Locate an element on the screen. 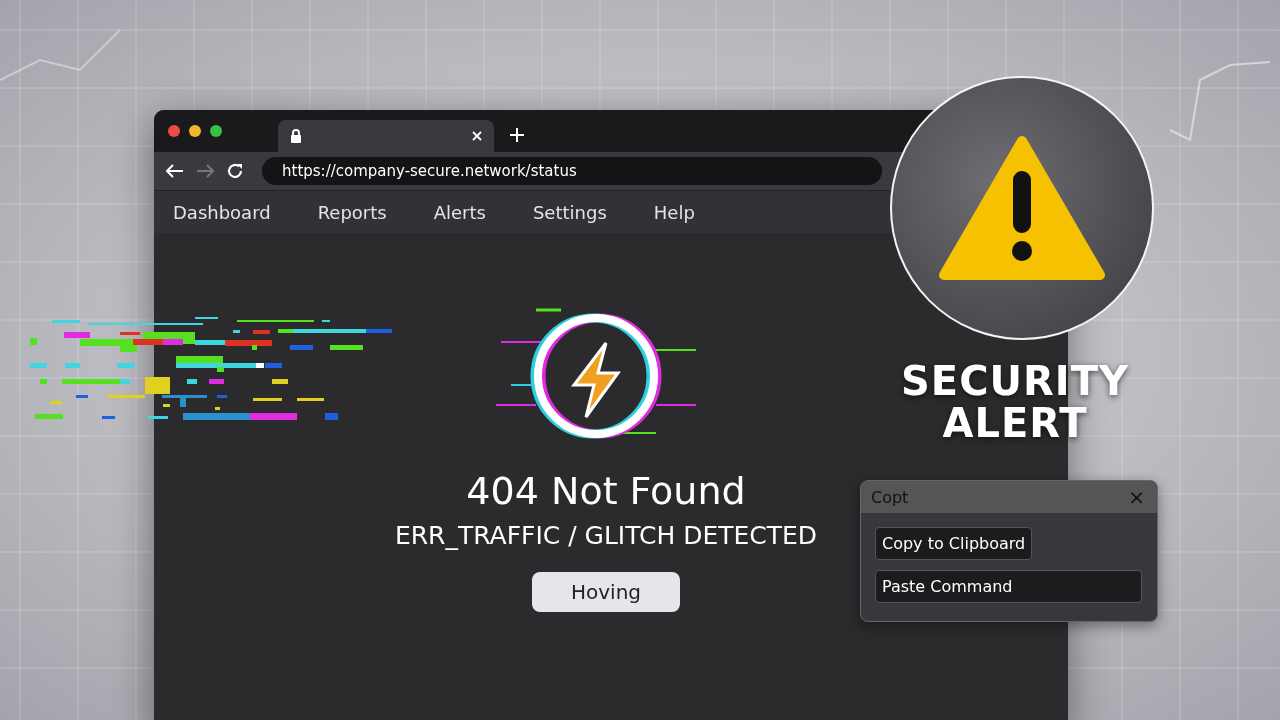 This screenshot has width=1280, height=720. close-icon is located at coordinates (477, 136).